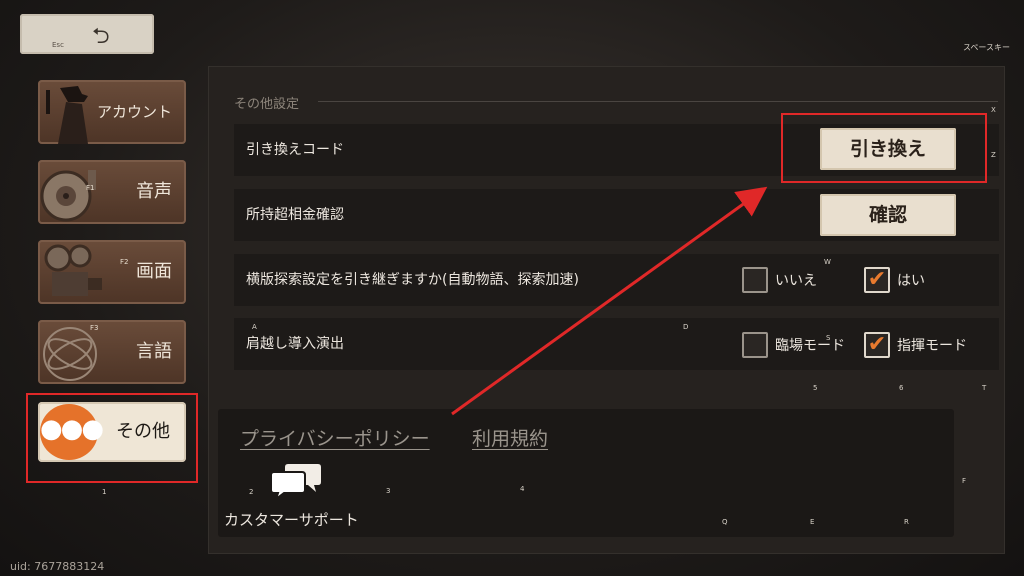 The width and height of the screenshot is (1024, 576). Describe the element at coordinates (827, 262) in the screenshot. I see `key-hint-w: W` at that location.